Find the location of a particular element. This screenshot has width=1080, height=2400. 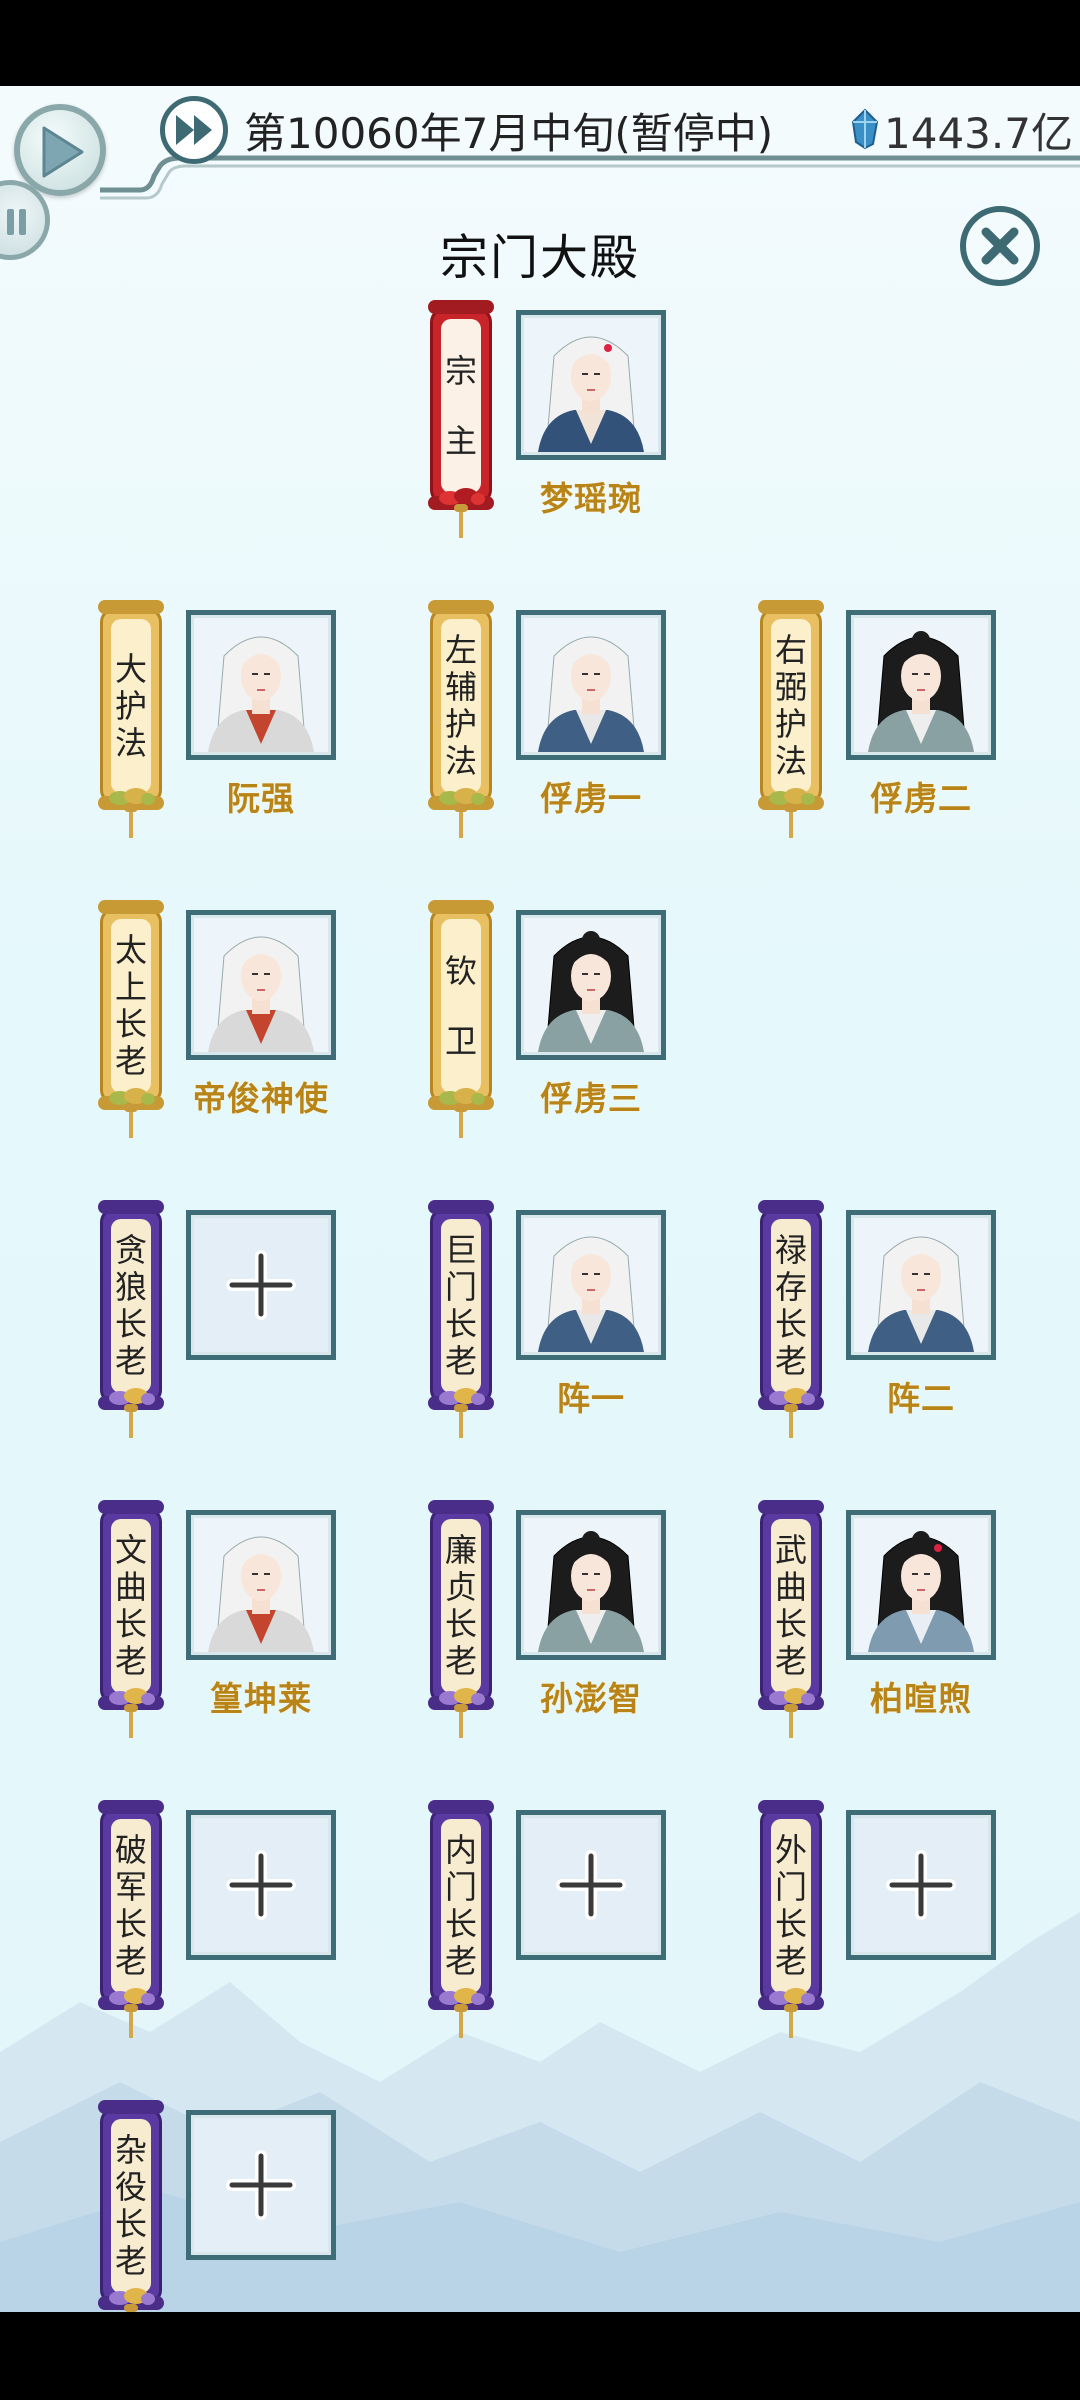

game-date-status: 第10060年7月中旬(暂停中) is located at coordinates (509, 133).